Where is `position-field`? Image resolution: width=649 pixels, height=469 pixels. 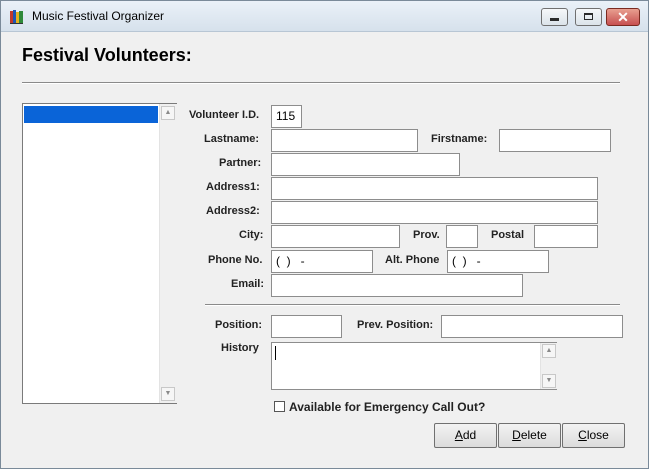 position-field is located at coordinates (306, 326).